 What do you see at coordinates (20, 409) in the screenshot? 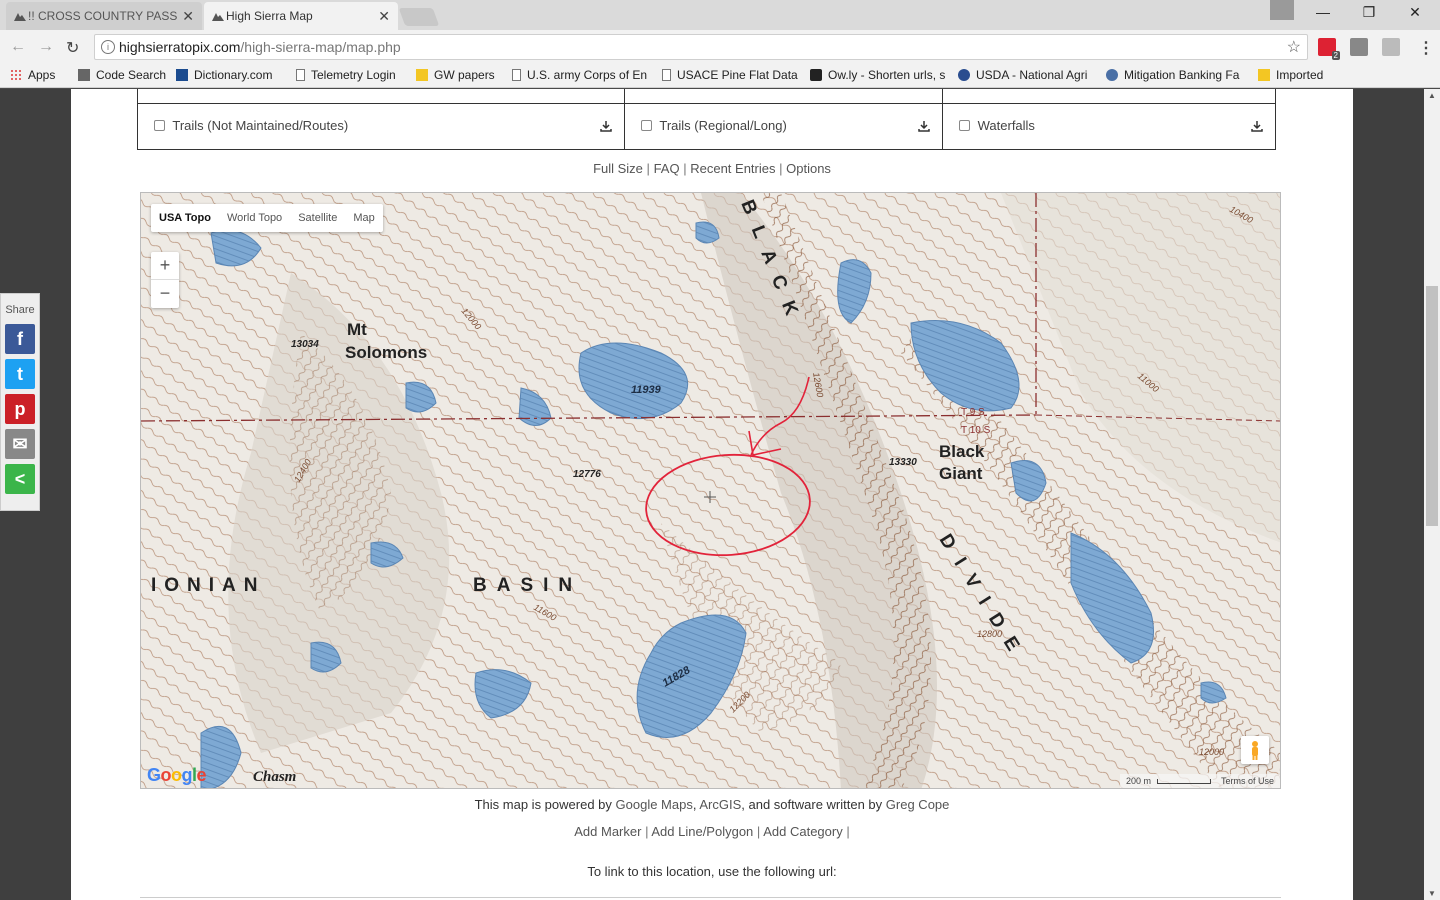
I see `pinterest-share-icon: p` at bounding box center [20, 409].